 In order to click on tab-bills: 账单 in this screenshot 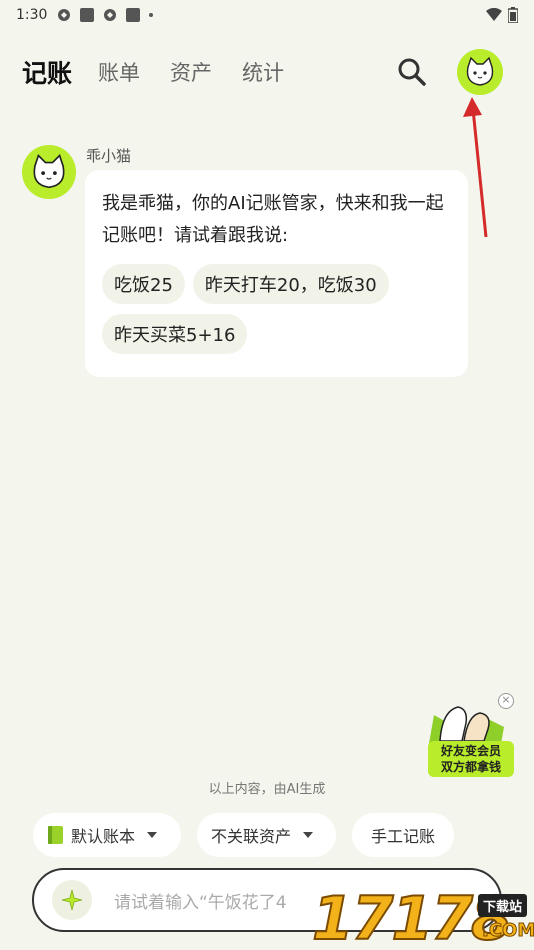, I will do `click(119, 72)`.